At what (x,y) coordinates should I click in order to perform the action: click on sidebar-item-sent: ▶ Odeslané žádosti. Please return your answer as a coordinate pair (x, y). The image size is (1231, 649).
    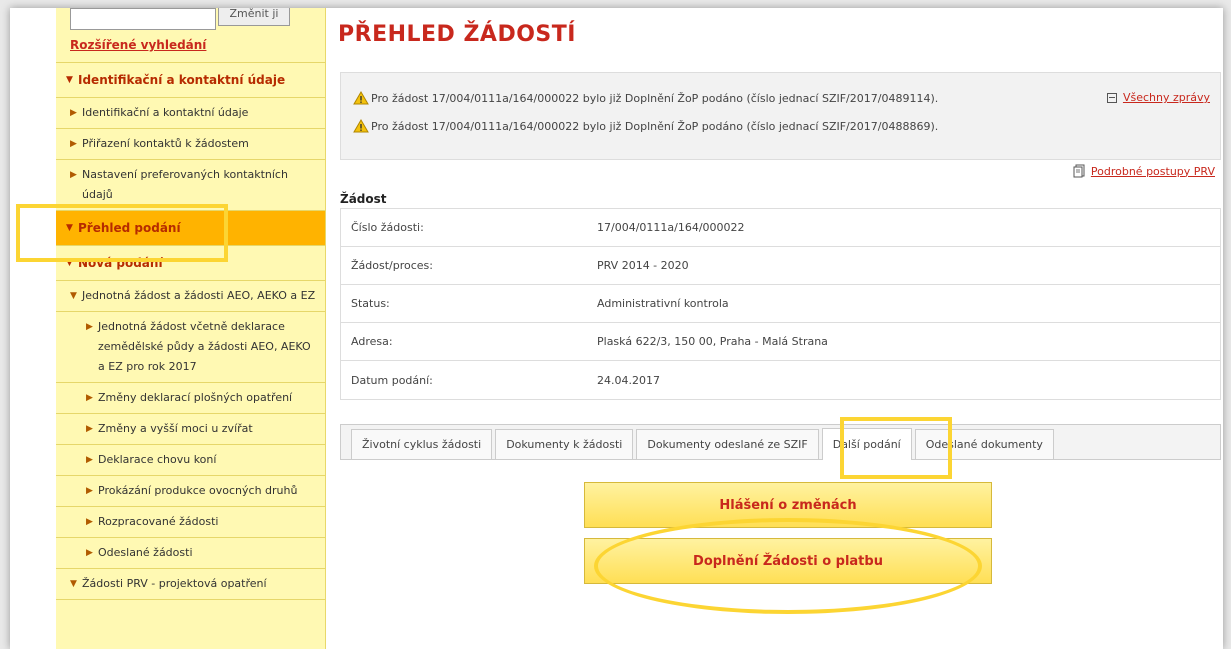
    Looking at the image, I should click on (190, 553).